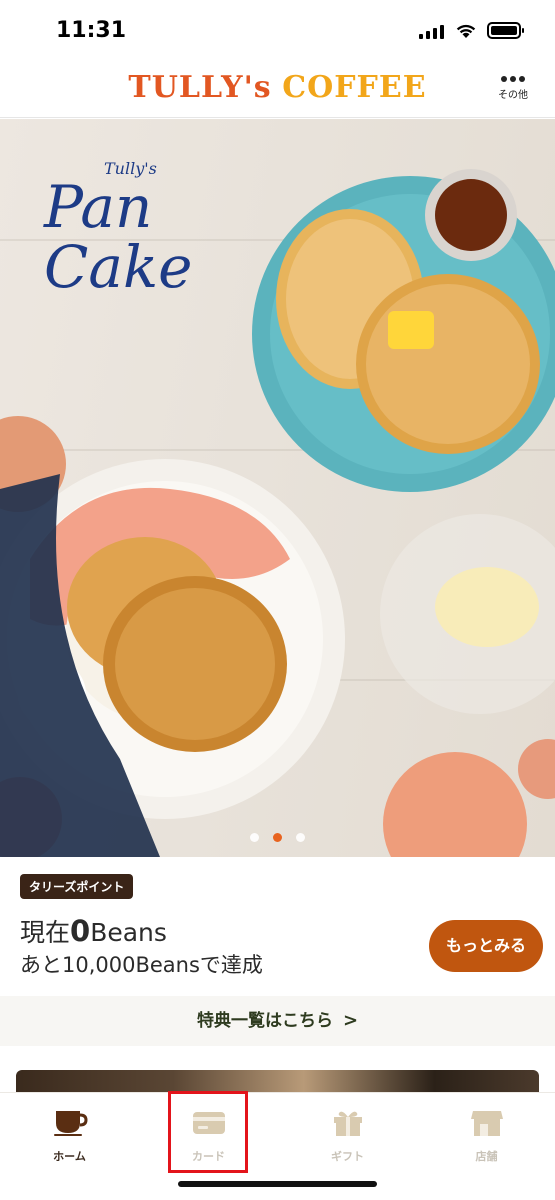  I want to click on hero-title: Tully's Pan Cake, so click(118, 228).